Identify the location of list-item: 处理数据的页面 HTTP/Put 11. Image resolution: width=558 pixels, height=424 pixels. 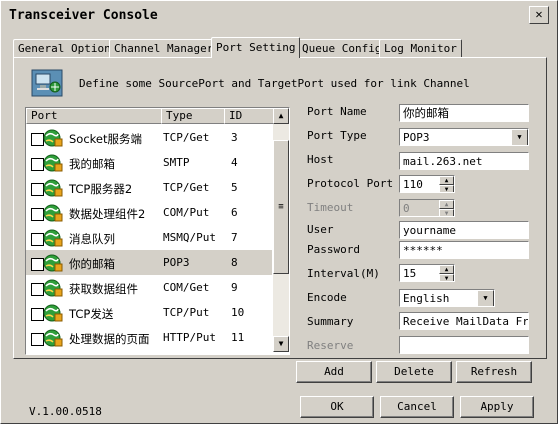
(149, 337).